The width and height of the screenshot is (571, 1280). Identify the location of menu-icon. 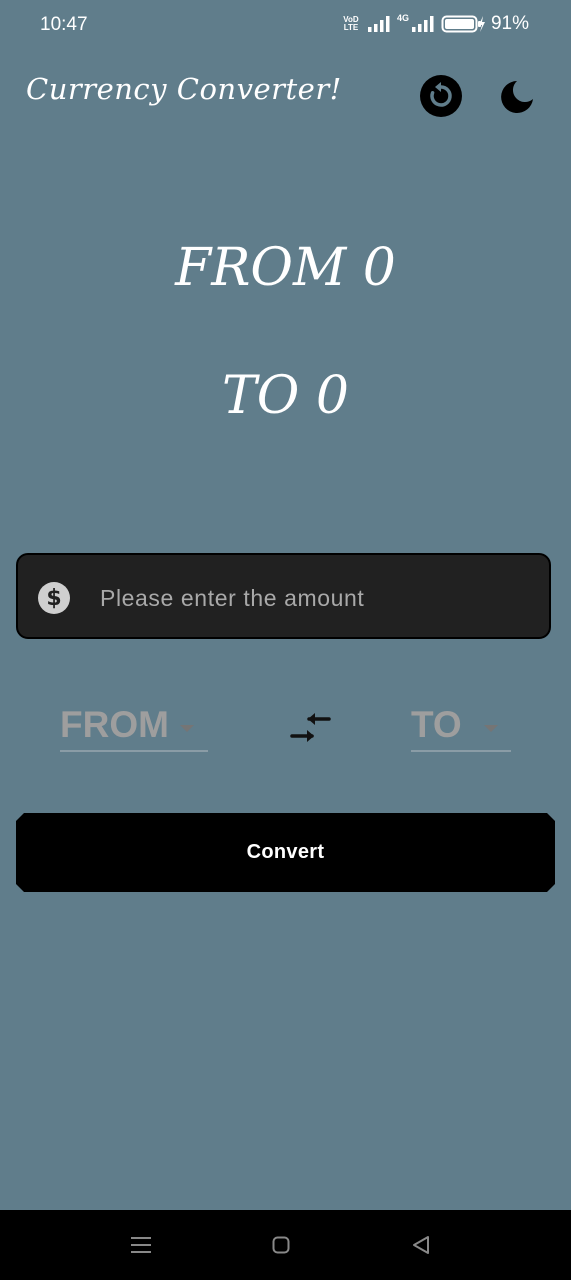
(141, 1245).